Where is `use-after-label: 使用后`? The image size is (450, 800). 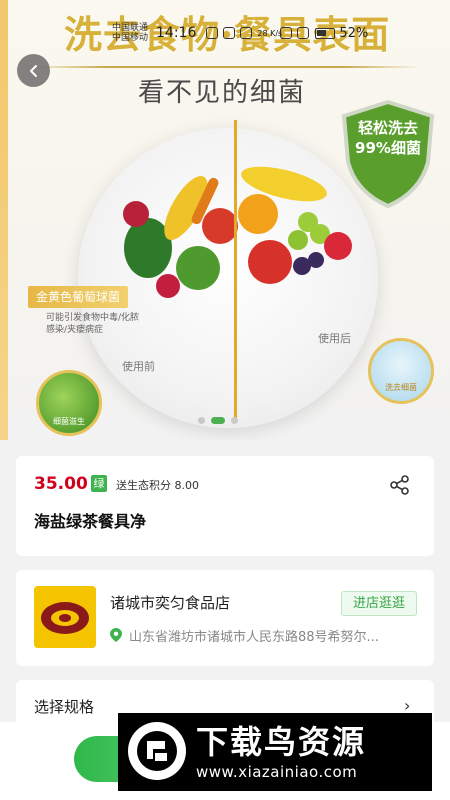
use-after-label: 使用后 is located at coordinates (334, 338).